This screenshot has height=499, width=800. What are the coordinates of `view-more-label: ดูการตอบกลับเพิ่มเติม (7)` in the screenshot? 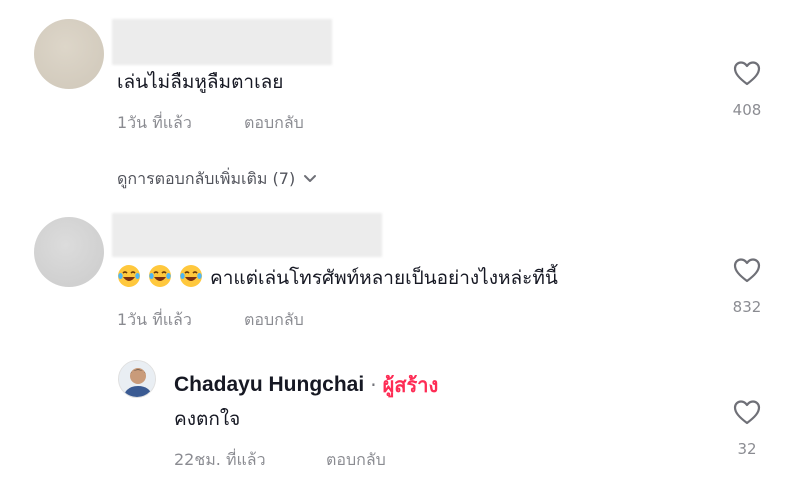 It's located at (206, 178).